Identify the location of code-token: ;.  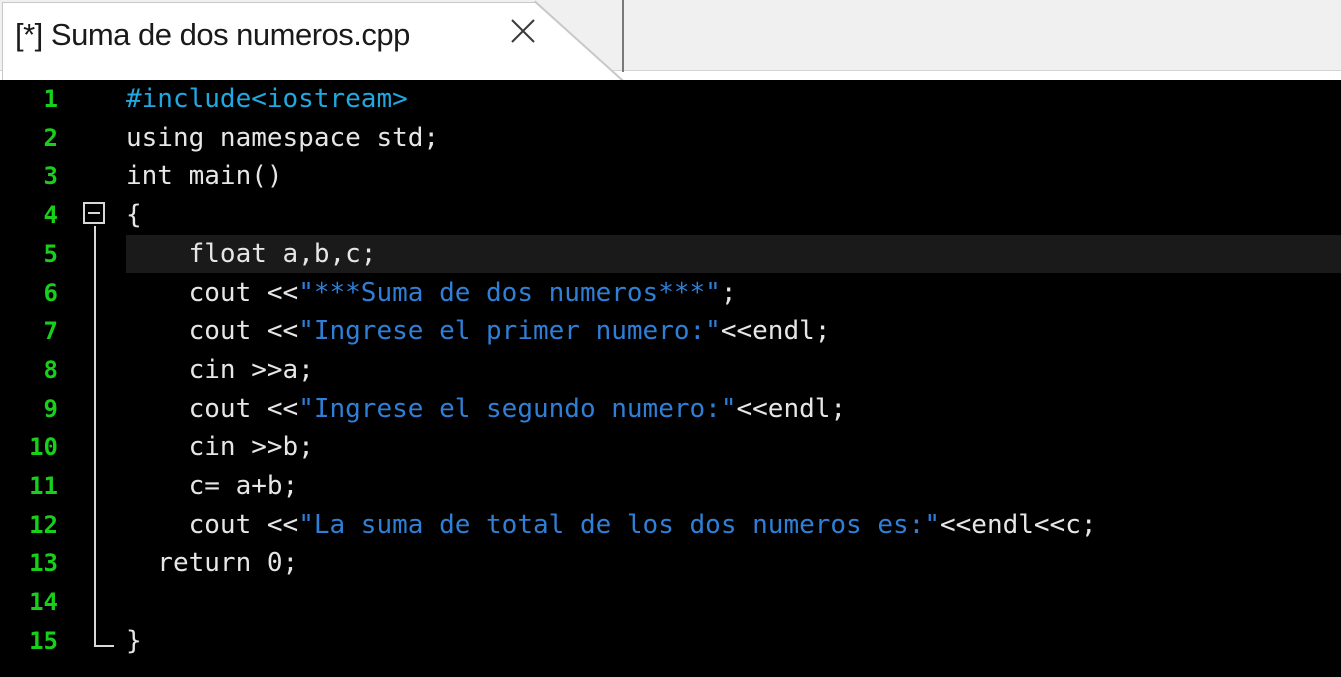
(728, 292).